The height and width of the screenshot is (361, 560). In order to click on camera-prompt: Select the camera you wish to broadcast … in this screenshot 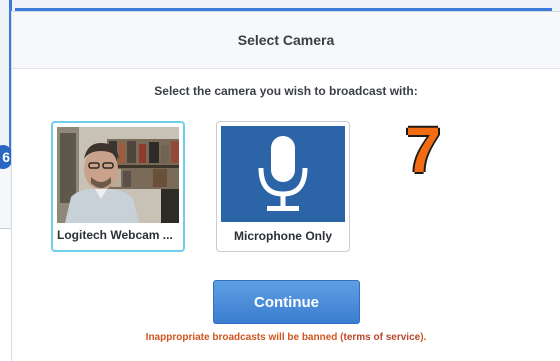, I will do `click(286, 91)`.